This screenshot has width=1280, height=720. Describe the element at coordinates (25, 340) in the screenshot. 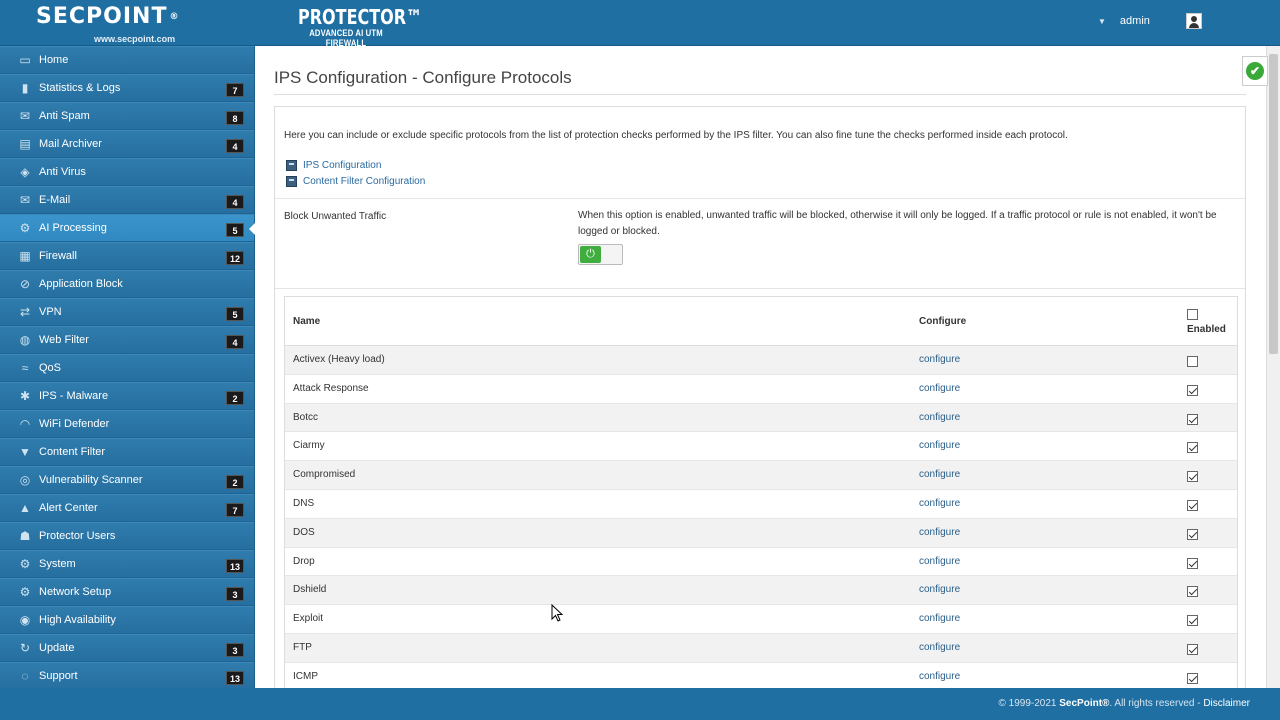

I see `globe-icon: ◍` at that location.